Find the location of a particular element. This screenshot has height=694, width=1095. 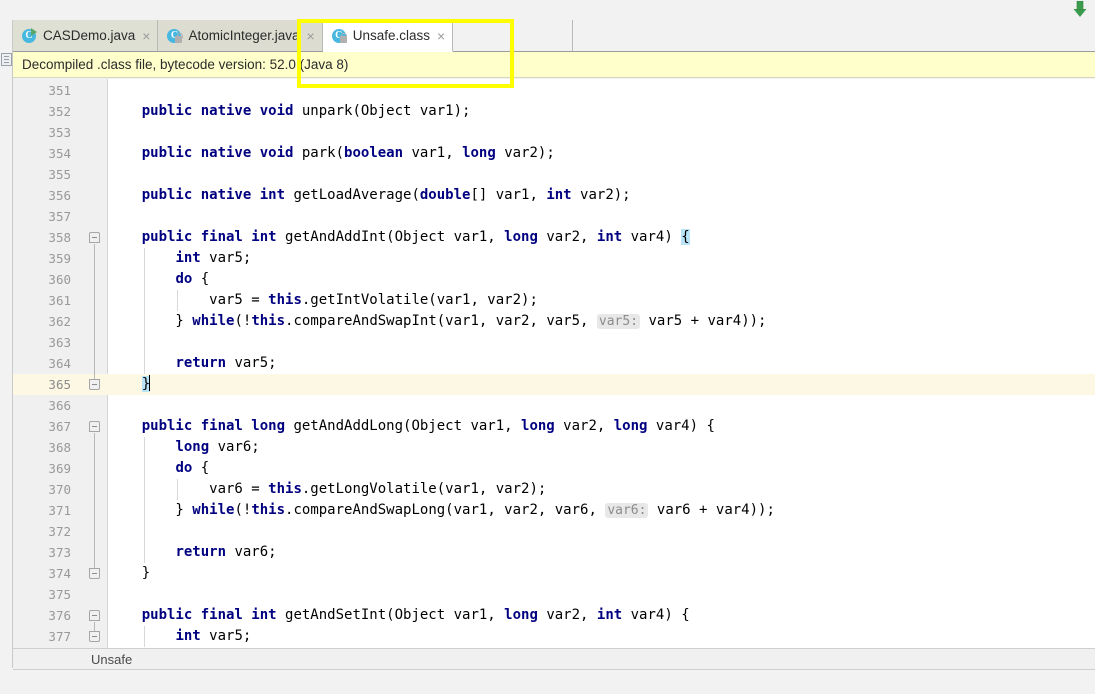

code-row: 368 long var6; is located at coordinates (554, 447).